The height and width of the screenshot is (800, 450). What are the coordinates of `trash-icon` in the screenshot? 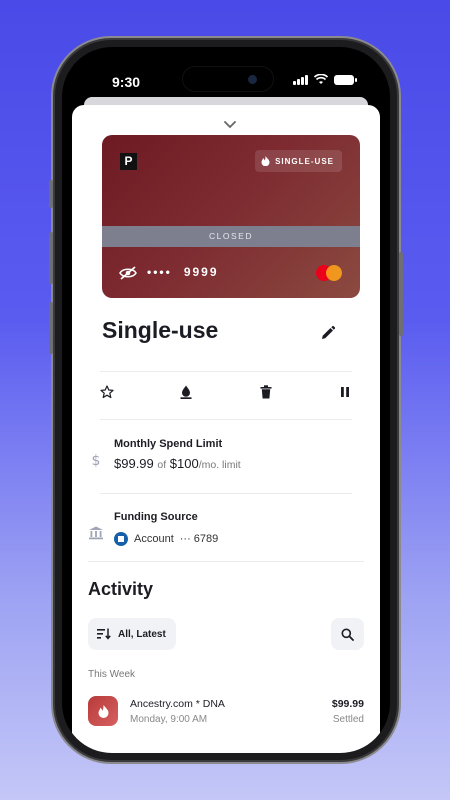 It's located at (266, 392).